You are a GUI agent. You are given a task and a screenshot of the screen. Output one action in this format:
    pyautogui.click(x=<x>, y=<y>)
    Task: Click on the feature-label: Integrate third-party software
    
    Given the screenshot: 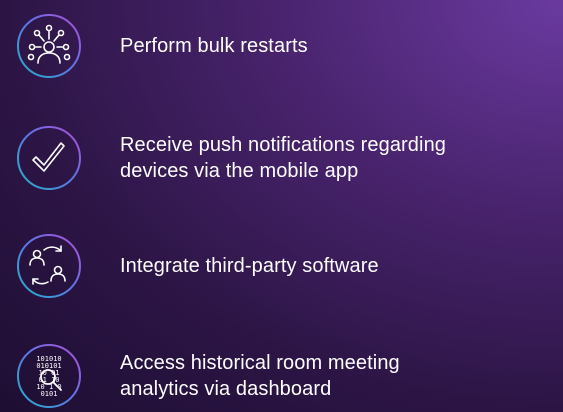 What is the action you would take?
    pyautogui.click(x=249, y=266)
    